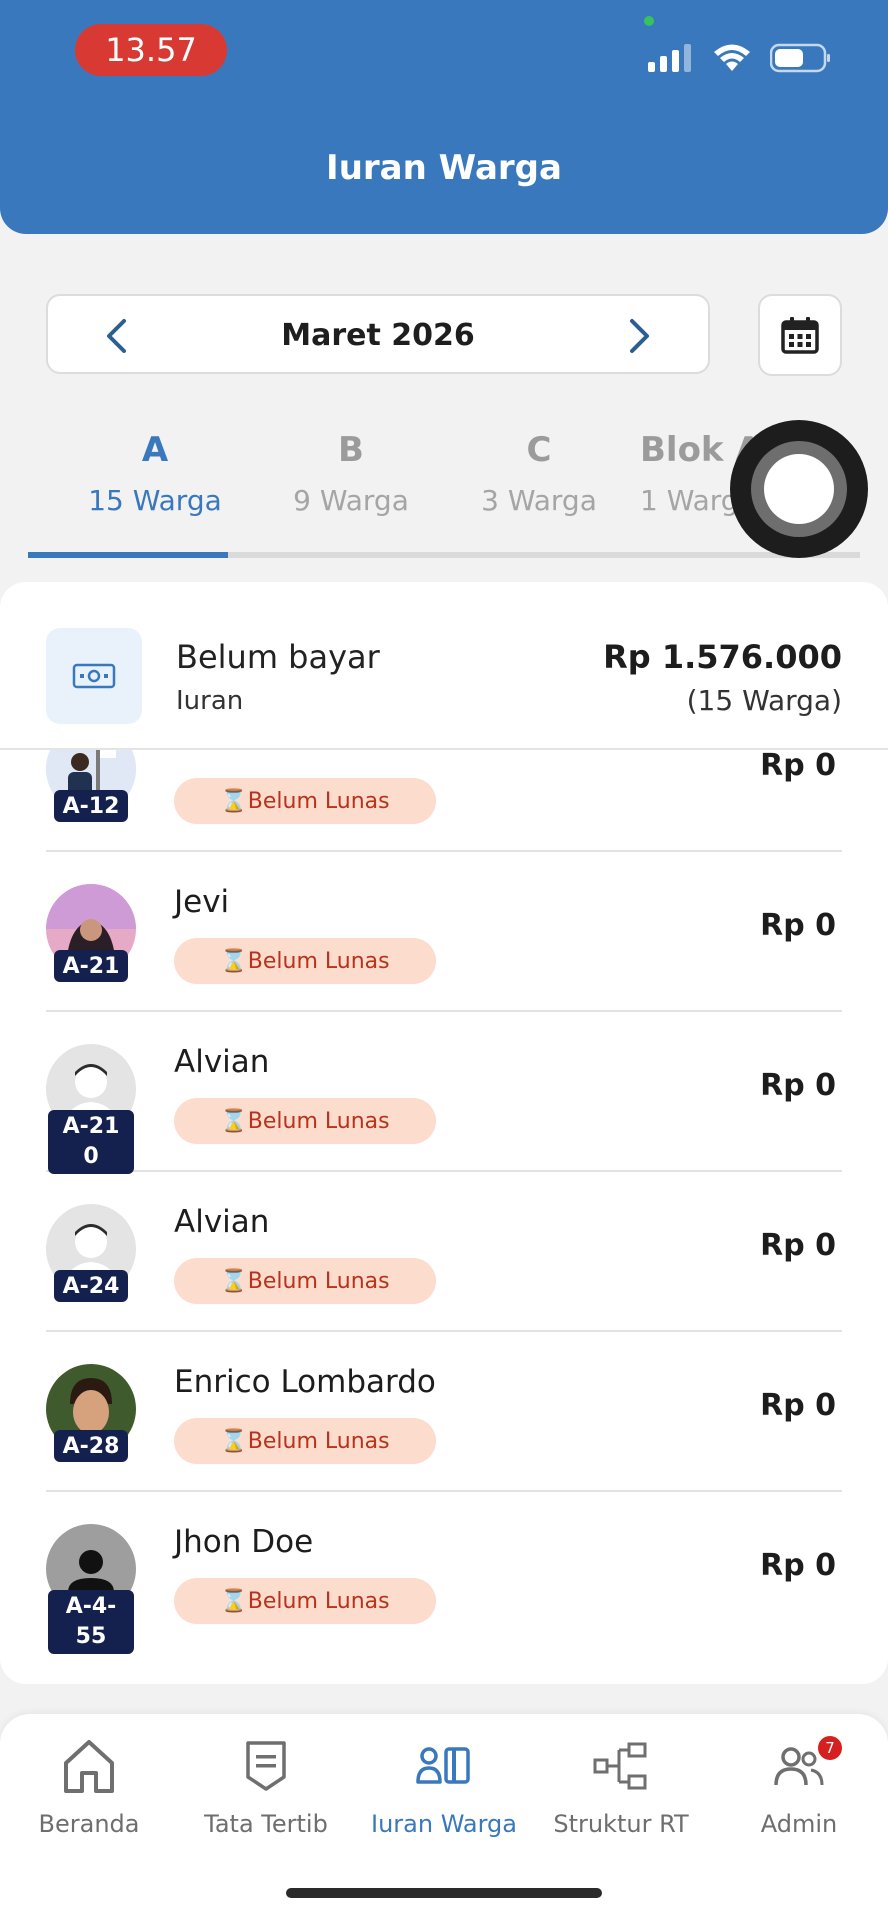 This screenshot has width=888, height=1920. I want to click on camera-indicator-dot, so click(649, 21).